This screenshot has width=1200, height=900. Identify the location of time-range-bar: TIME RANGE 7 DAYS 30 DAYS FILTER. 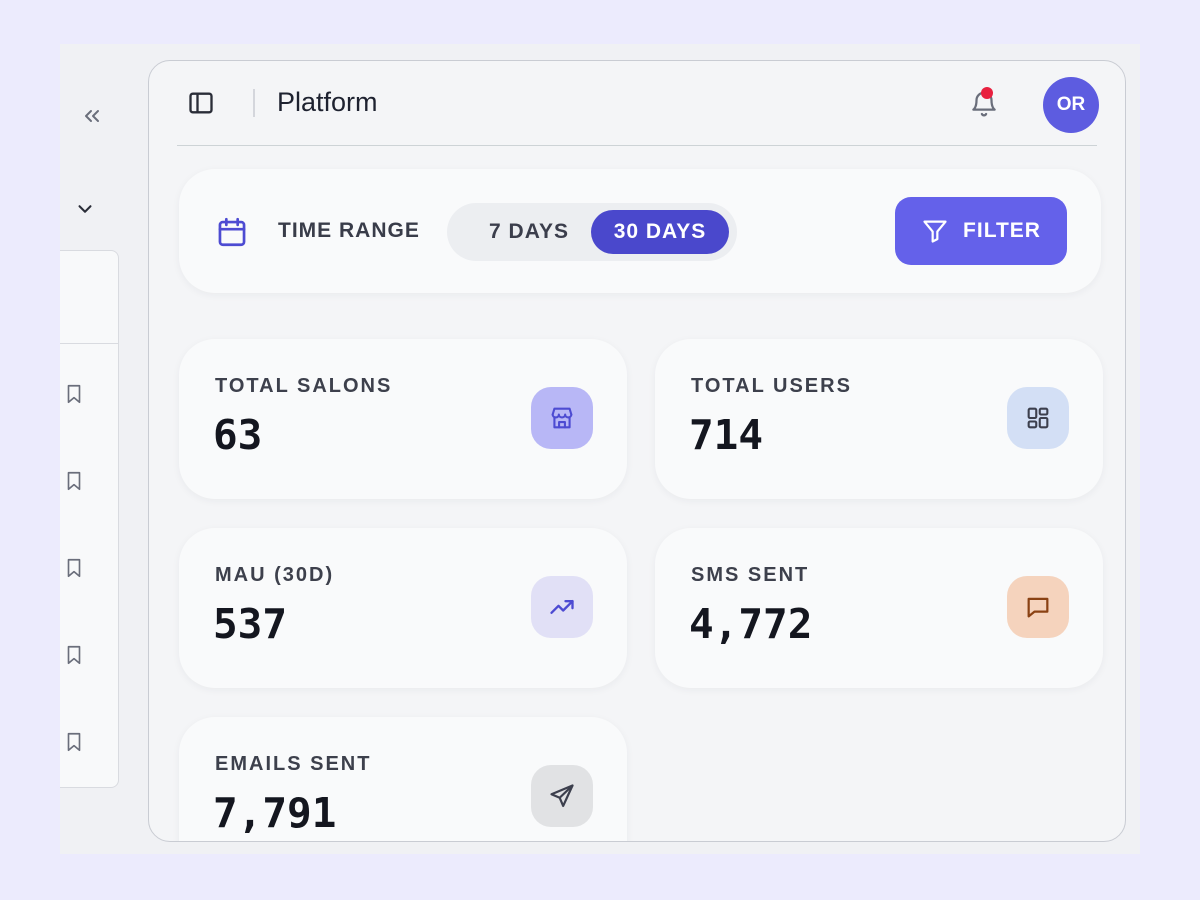
(640, 231).